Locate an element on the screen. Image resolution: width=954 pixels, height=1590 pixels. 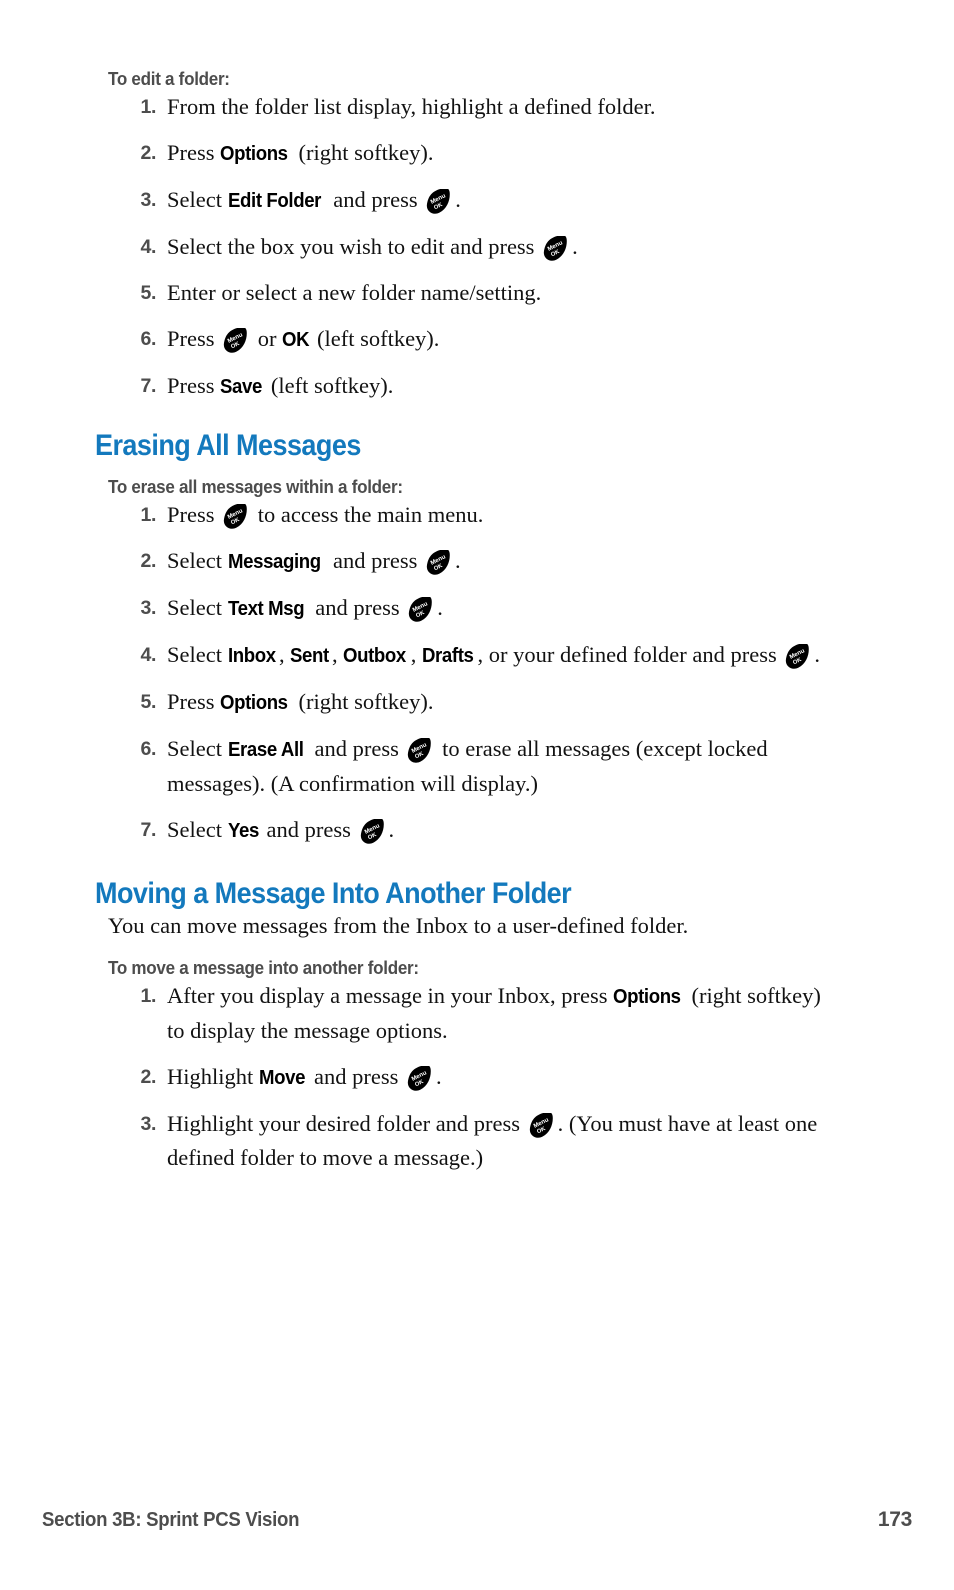
list-item: 1. Press Menu OK to access the main menu. is located at coordinates (477, 515).